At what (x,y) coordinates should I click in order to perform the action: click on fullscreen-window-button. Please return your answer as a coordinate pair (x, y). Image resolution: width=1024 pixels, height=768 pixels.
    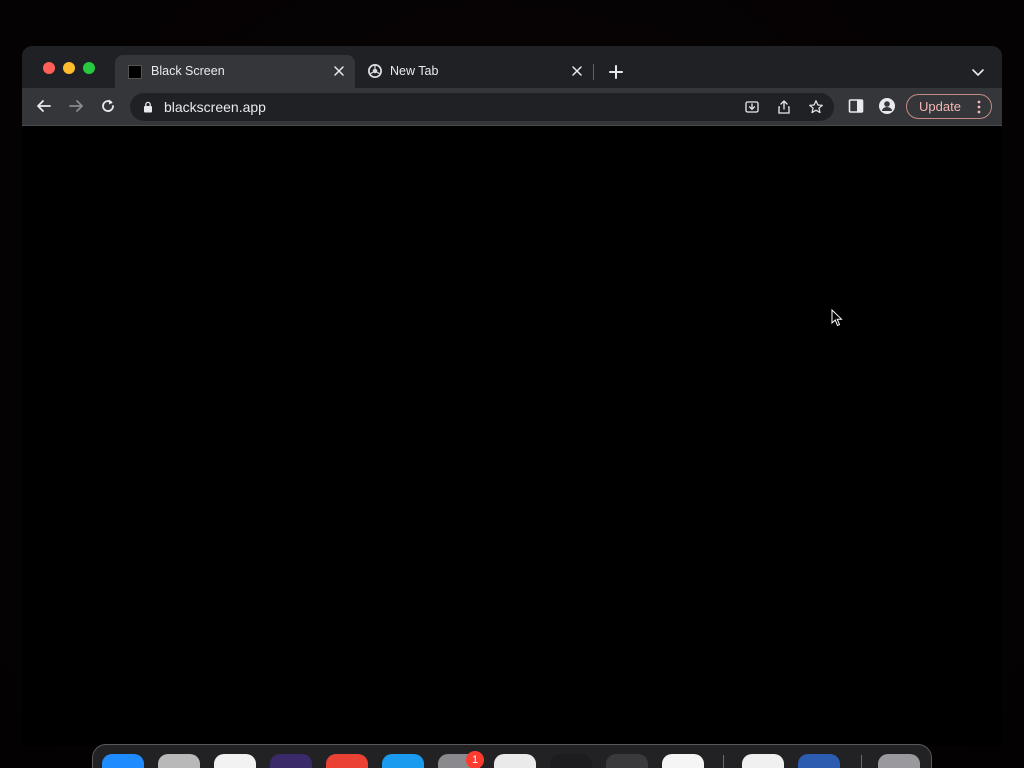
    Looking at the image, I should click on (89, 68).